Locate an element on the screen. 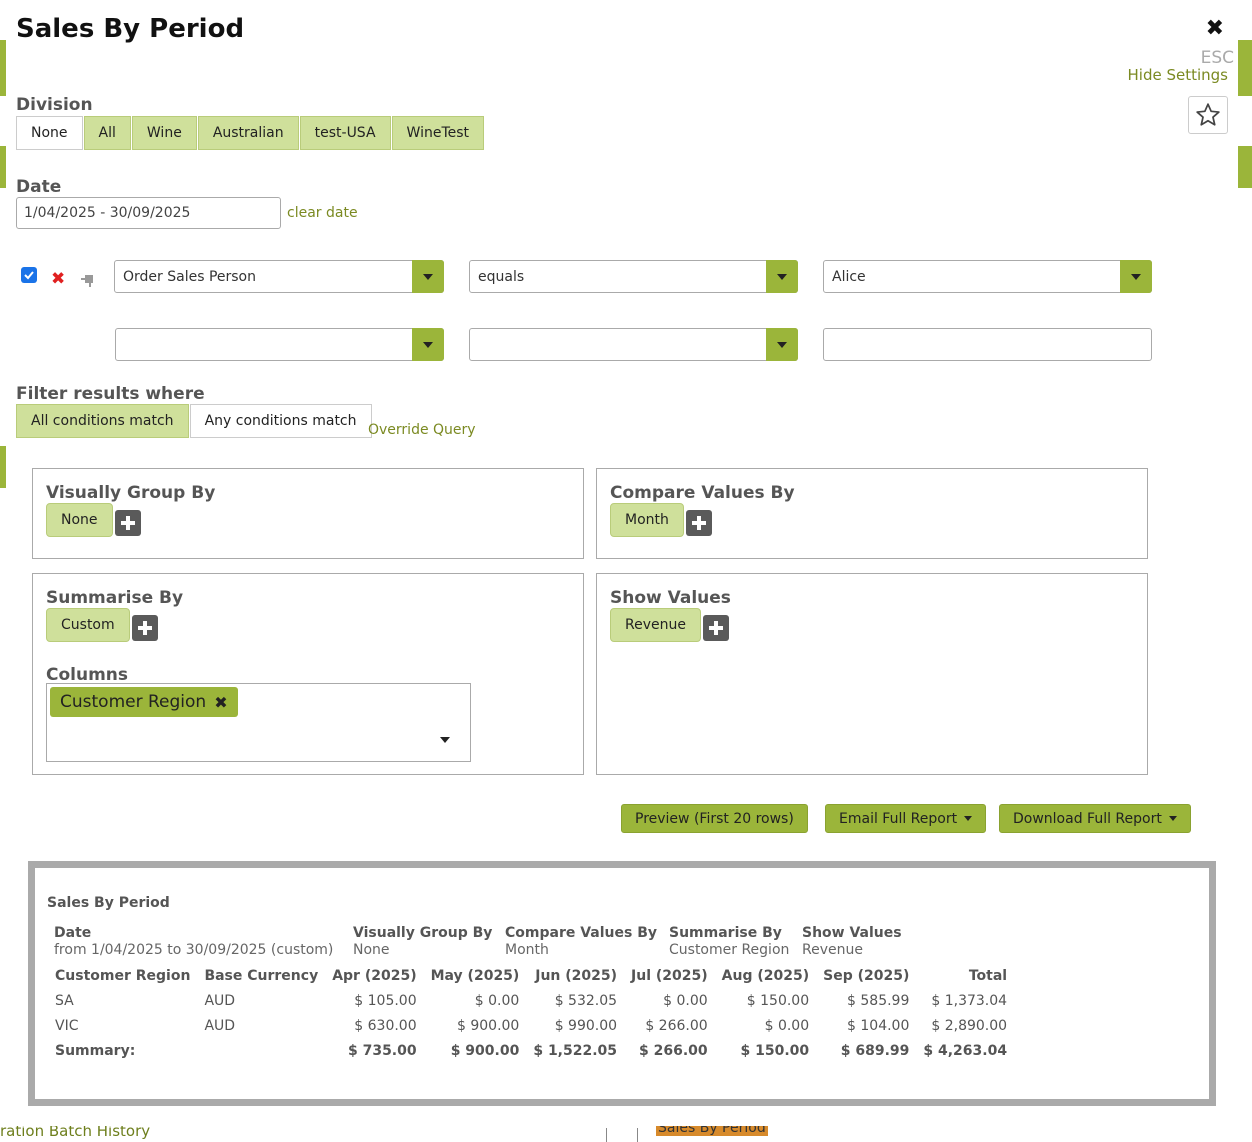 The width and height of the screenshot is (1252, 1142). column-header: May (2025) is located at coordinates (475, 976).